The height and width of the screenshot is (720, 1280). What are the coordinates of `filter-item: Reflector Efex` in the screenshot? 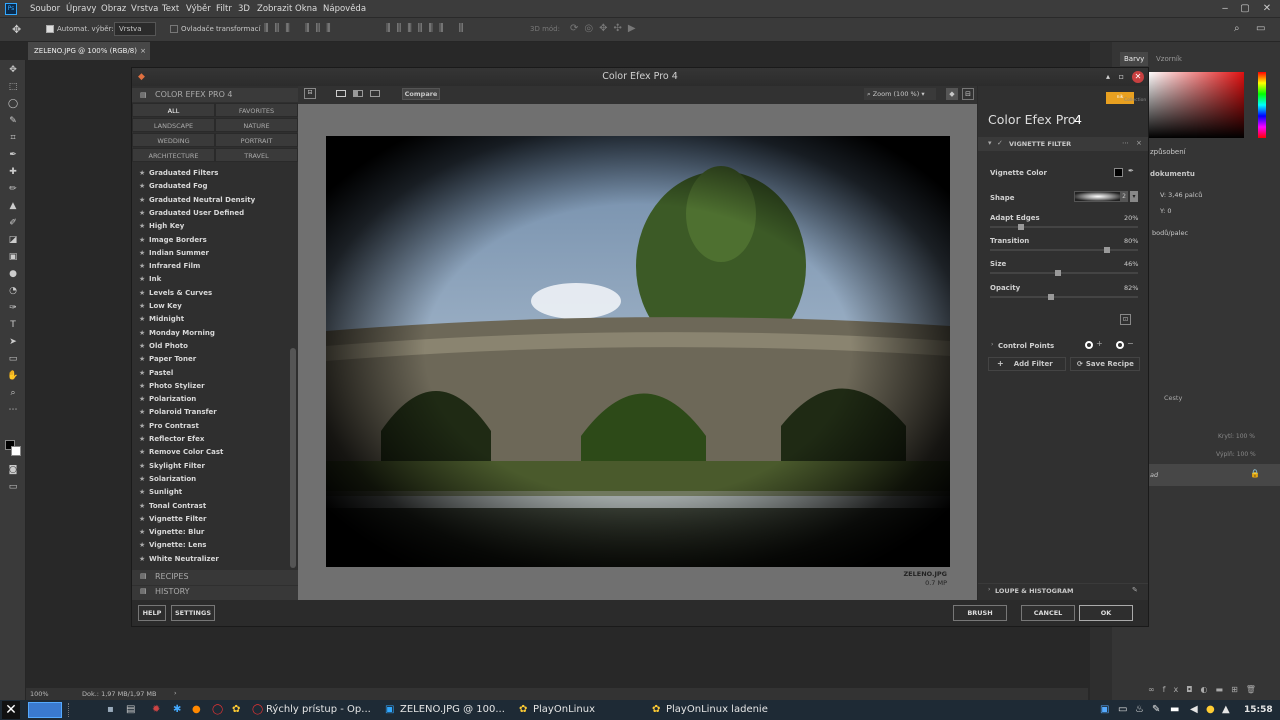 It's located at (176, 439).